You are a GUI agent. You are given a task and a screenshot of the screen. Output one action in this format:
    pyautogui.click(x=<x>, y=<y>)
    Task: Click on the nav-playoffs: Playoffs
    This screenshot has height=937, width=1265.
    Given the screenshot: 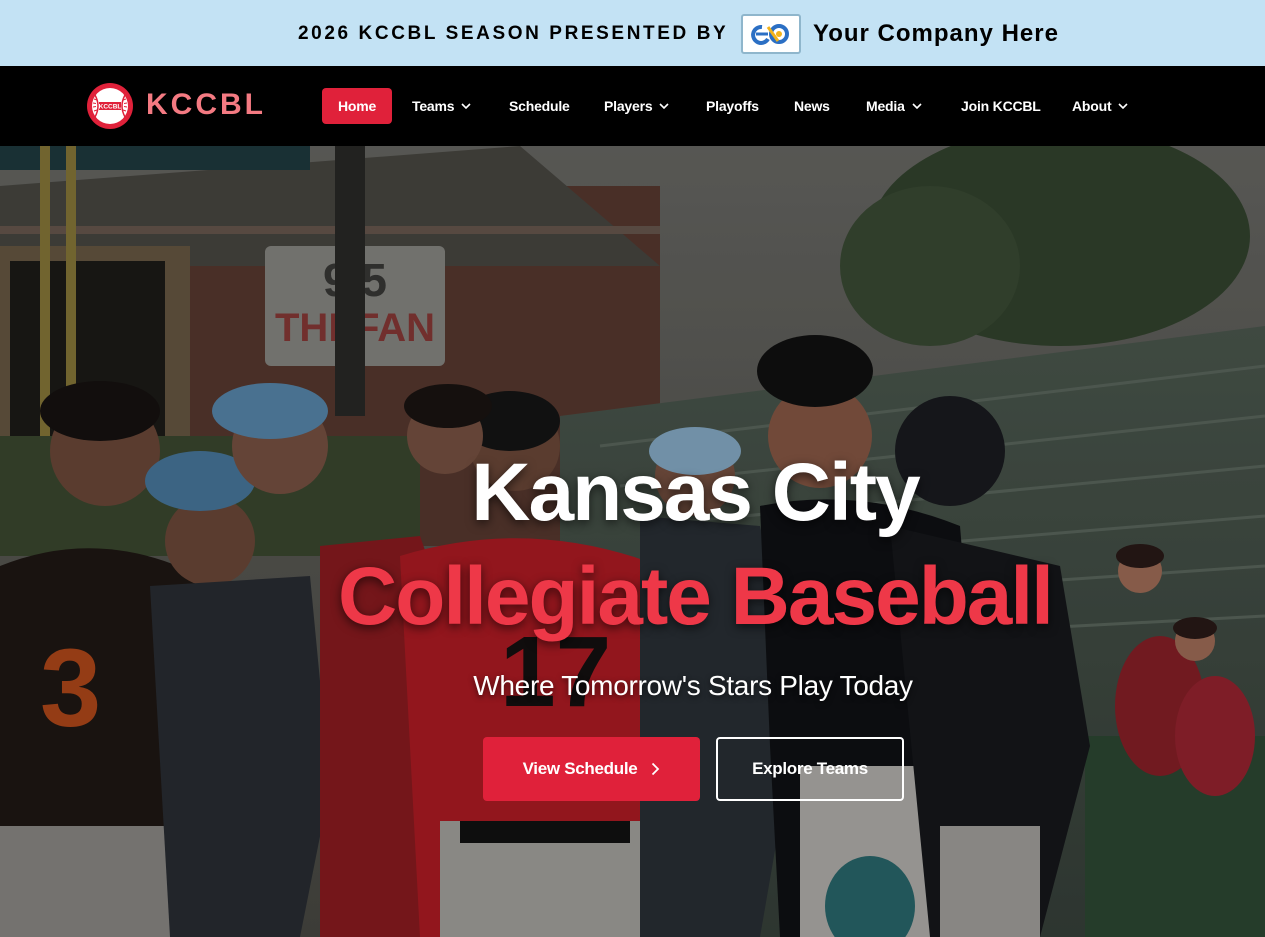 What is the action you would take?
    pyautogui.click(x=732, y=106)
    